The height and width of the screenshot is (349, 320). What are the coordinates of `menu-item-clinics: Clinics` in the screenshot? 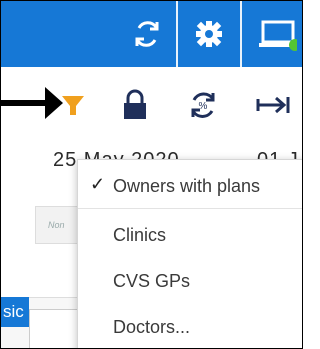 It's located at (190, 236).